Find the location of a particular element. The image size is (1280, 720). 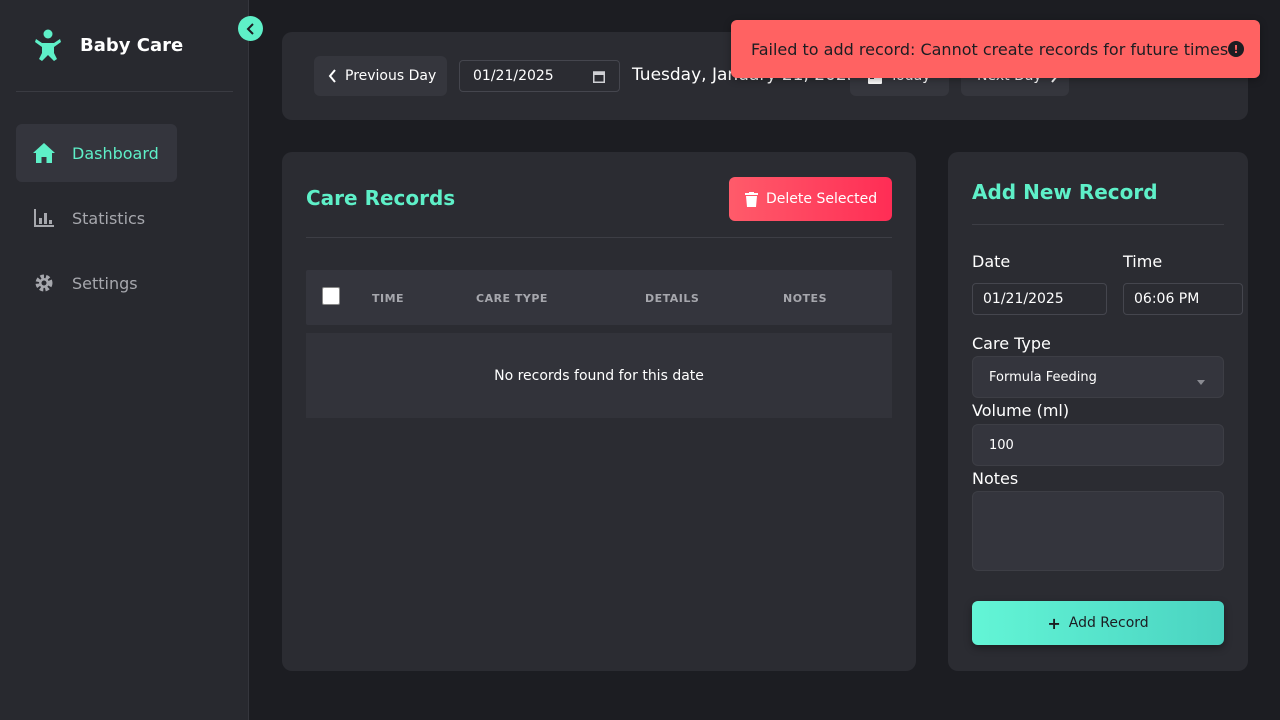

date-picker-value: 01/21/2025 is located at coordinates (513, 76).